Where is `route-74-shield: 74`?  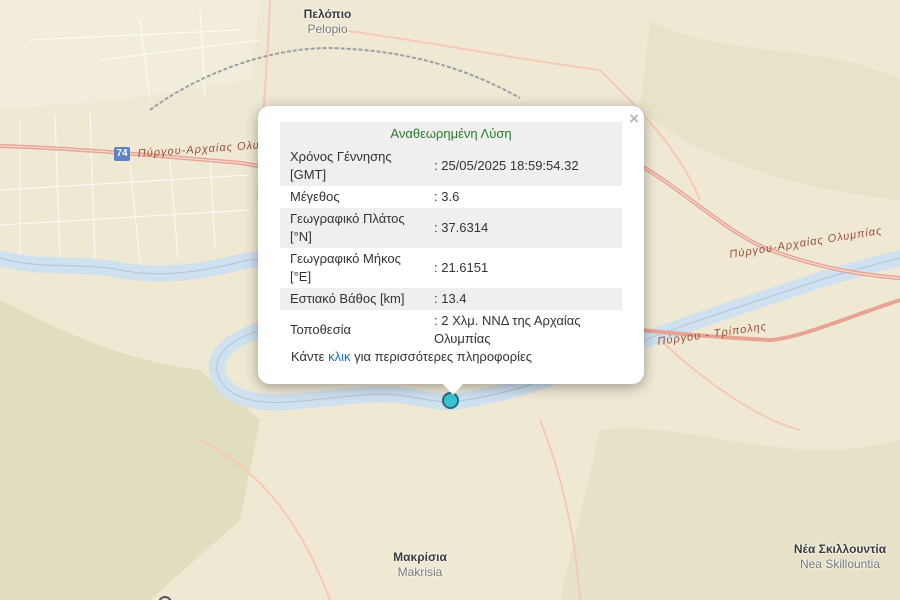 route-74-shield: 74 is located at coordinates (122, 154).